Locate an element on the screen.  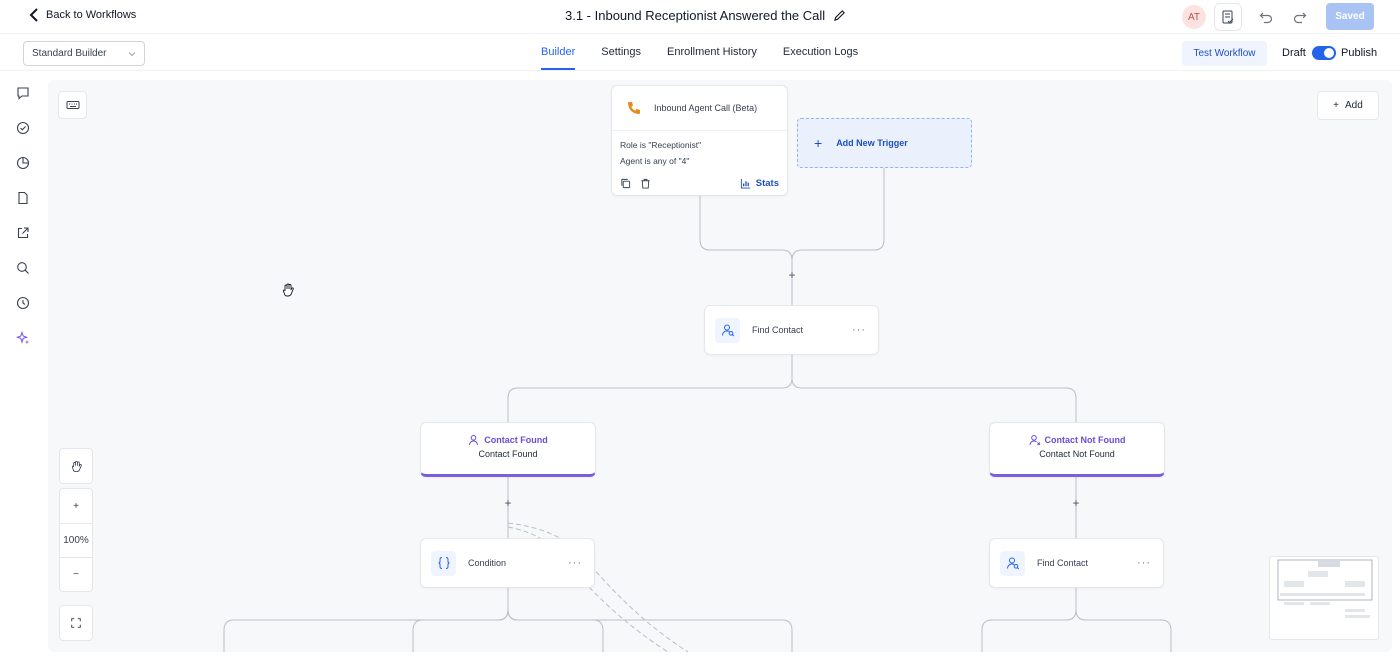
undo-button is located at coordinates (1266, 17).